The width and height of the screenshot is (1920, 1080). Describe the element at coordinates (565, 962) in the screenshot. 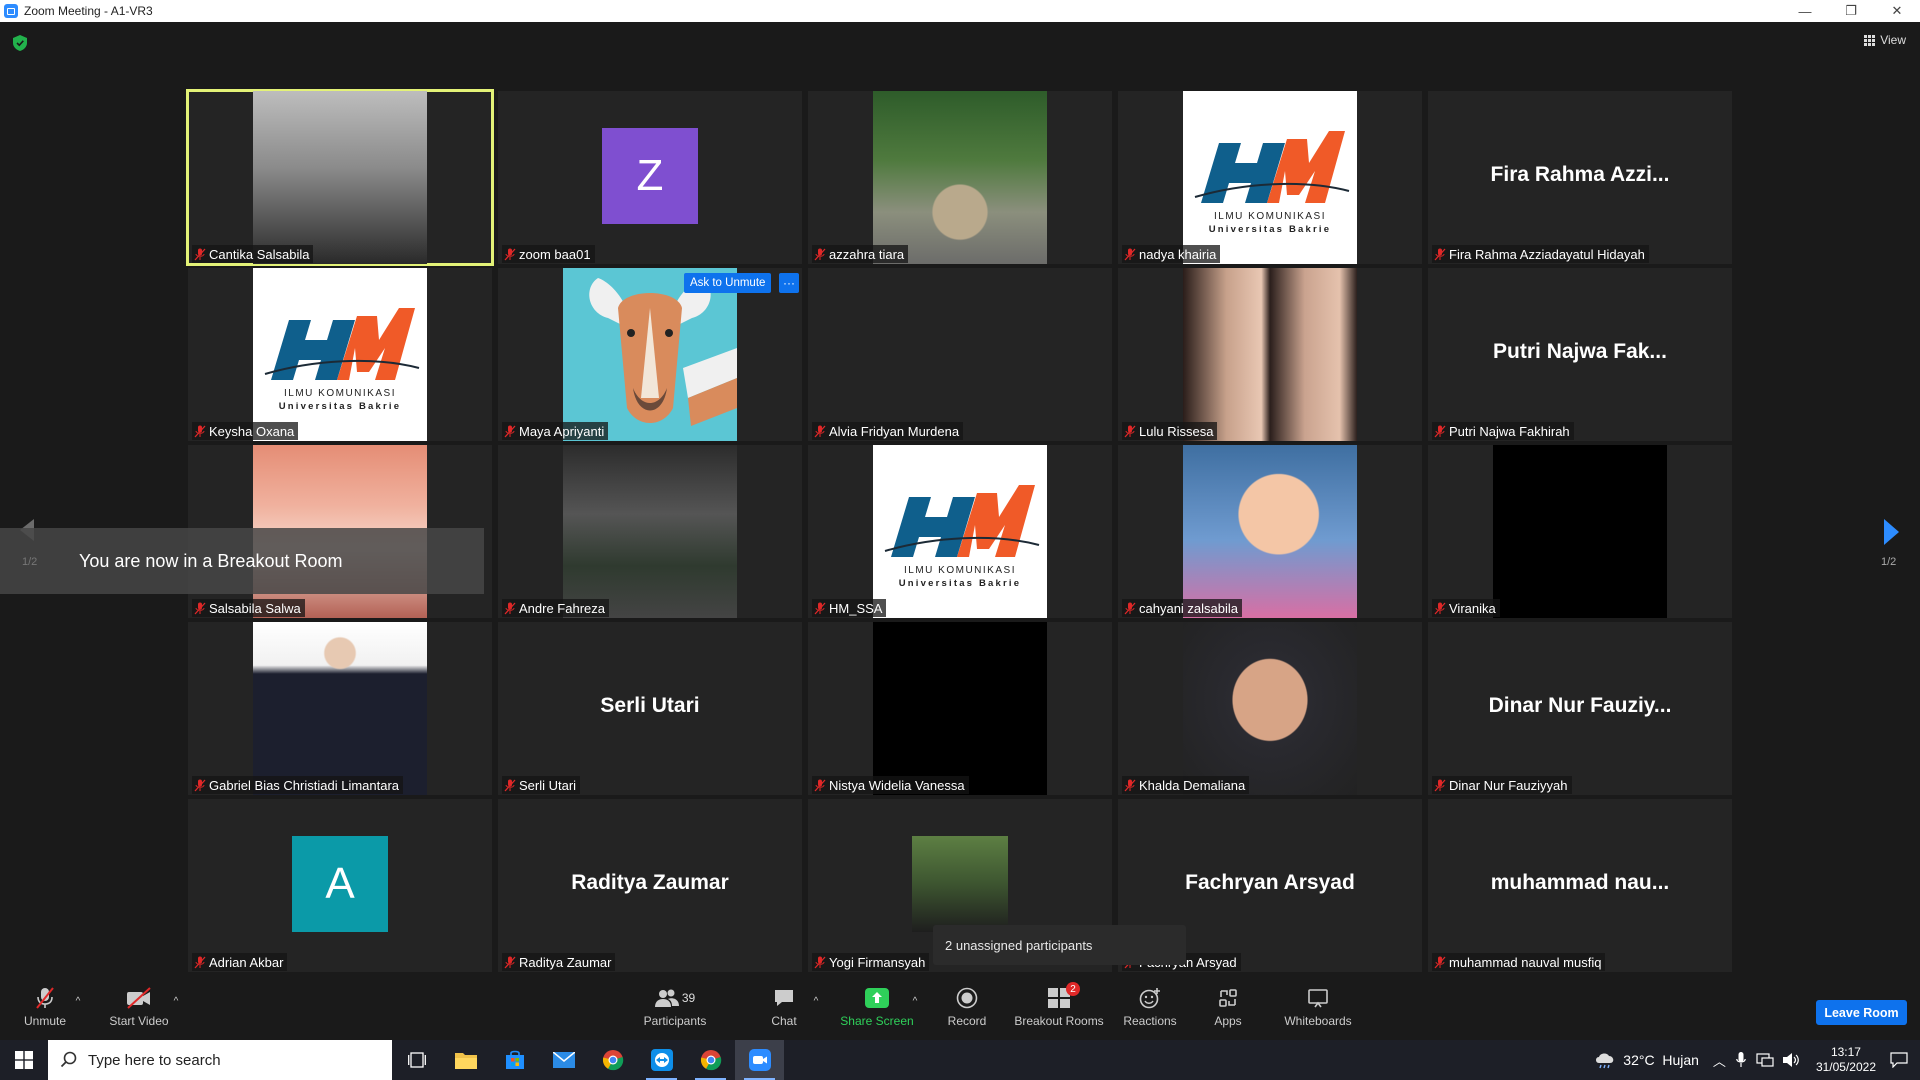

I see `participant-name: Raditya Zaumar` at that location.